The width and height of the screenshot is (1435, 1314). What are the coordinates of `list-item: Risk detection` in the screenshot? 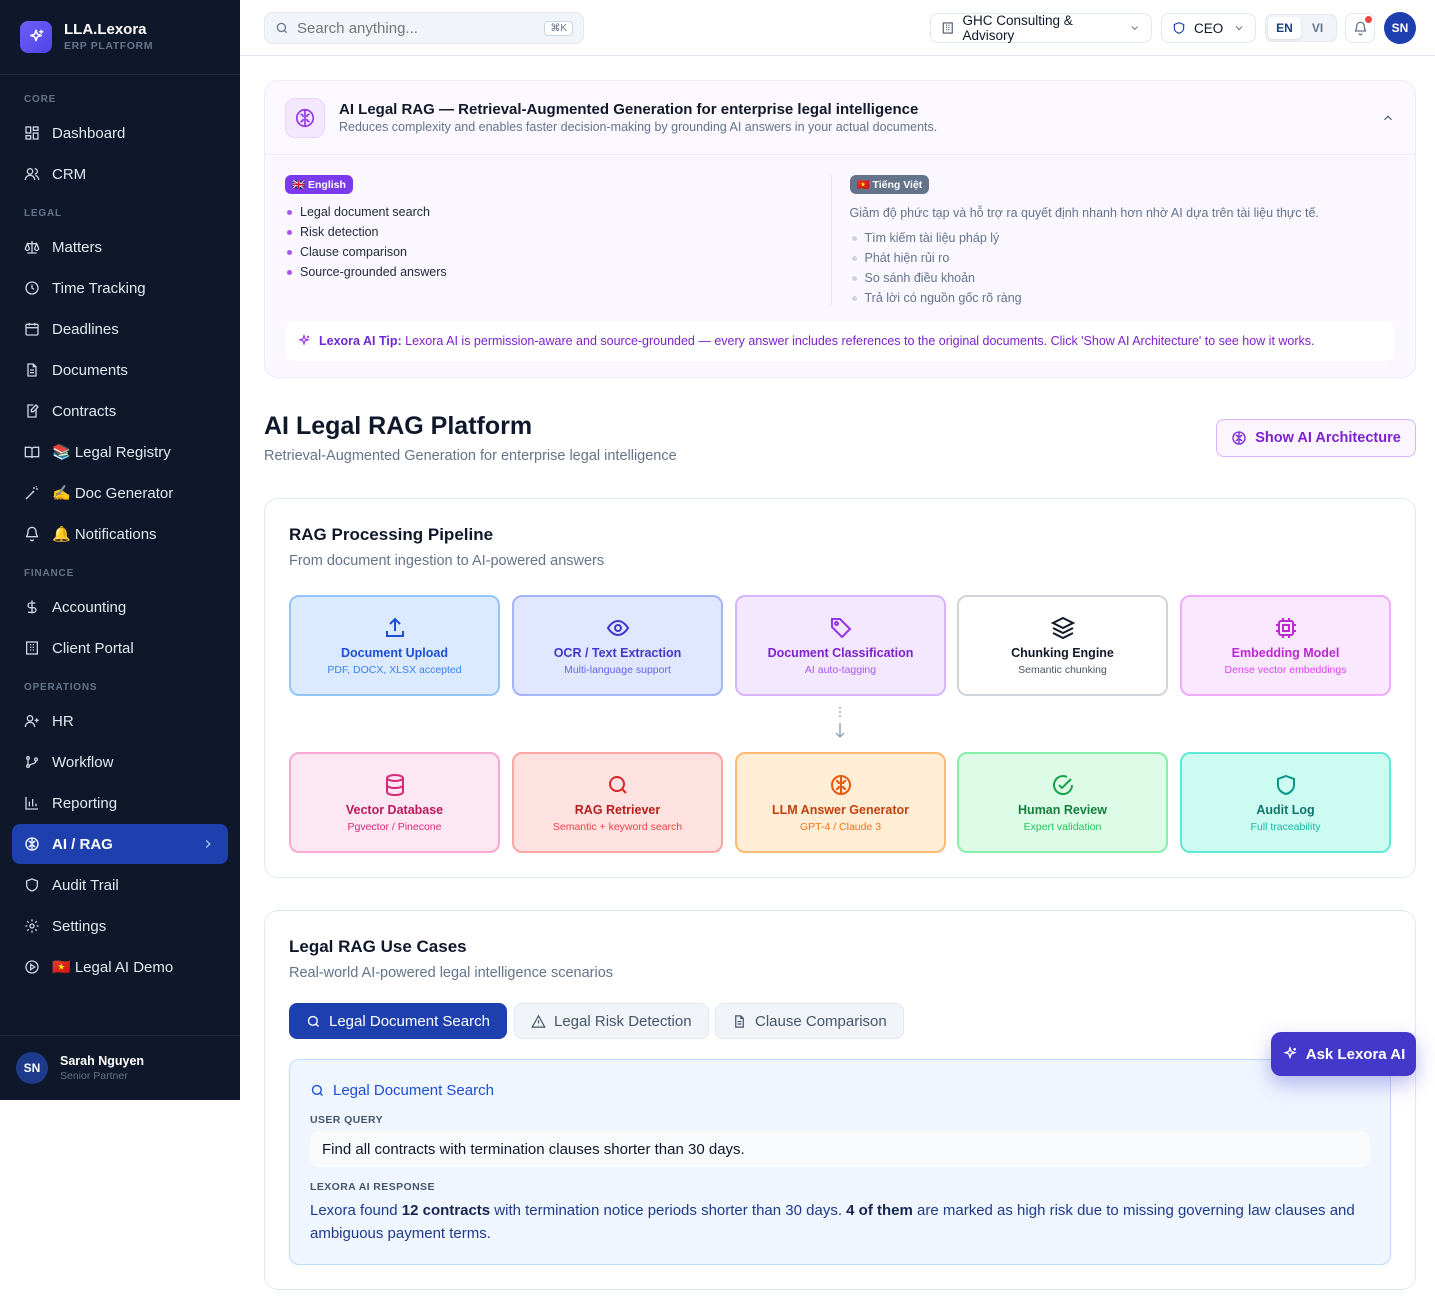 It's located at (558, 232).